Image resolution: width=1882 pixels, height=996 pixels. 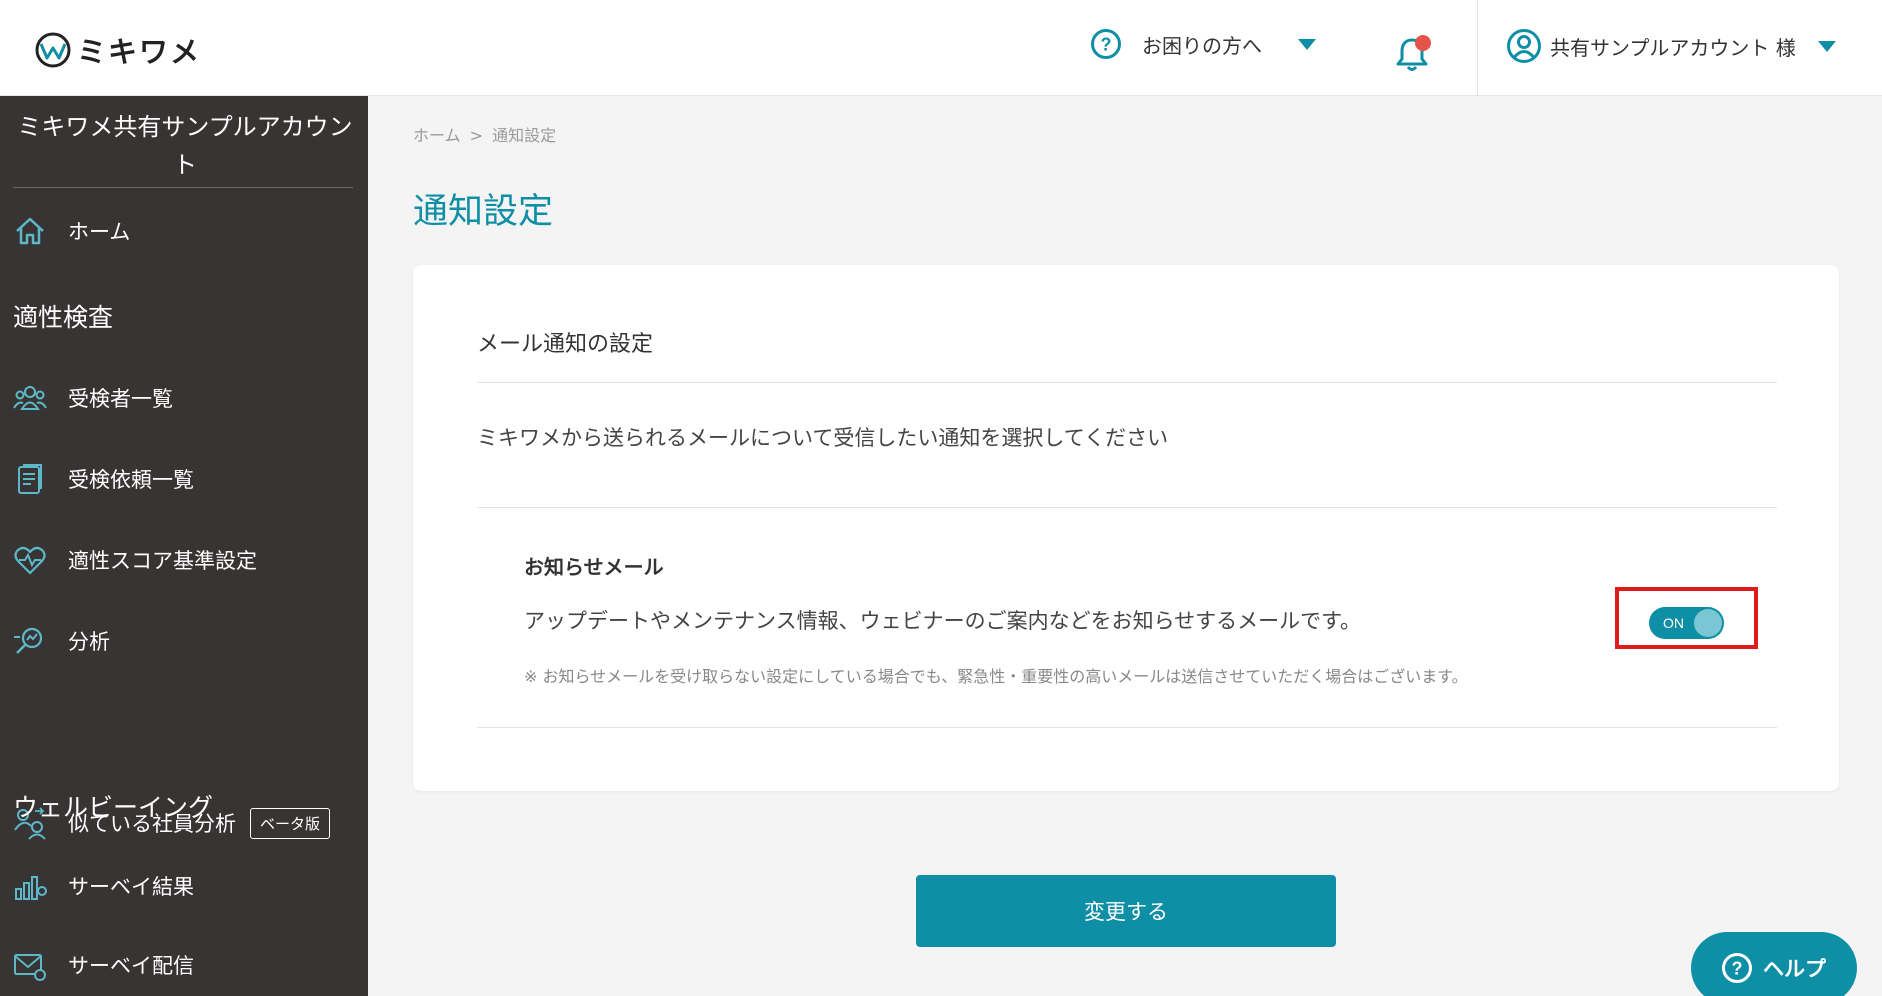 What do you see at coordinates (28, 640) in the screenshot?
I see `magnifier-chart-icon` at bounding box center [28, 640].